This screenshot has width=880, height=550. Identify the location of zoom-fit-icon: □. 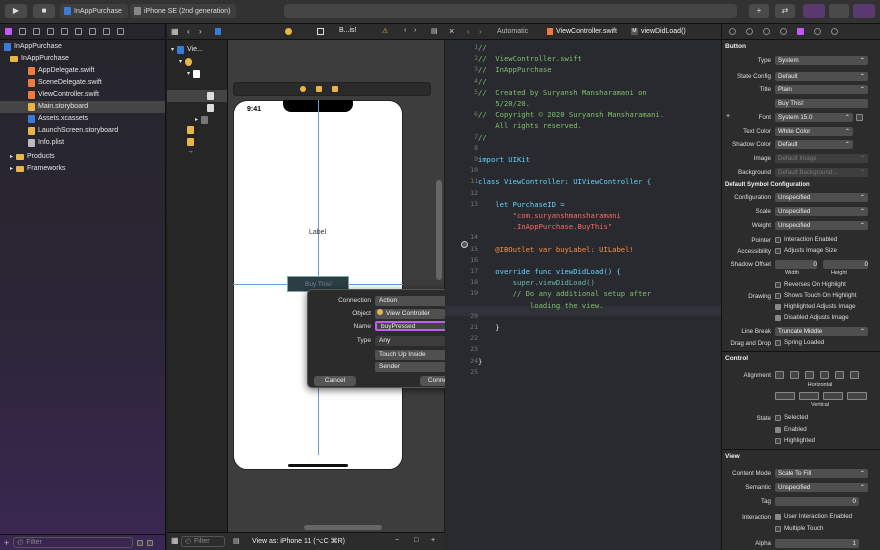
(416, 540).